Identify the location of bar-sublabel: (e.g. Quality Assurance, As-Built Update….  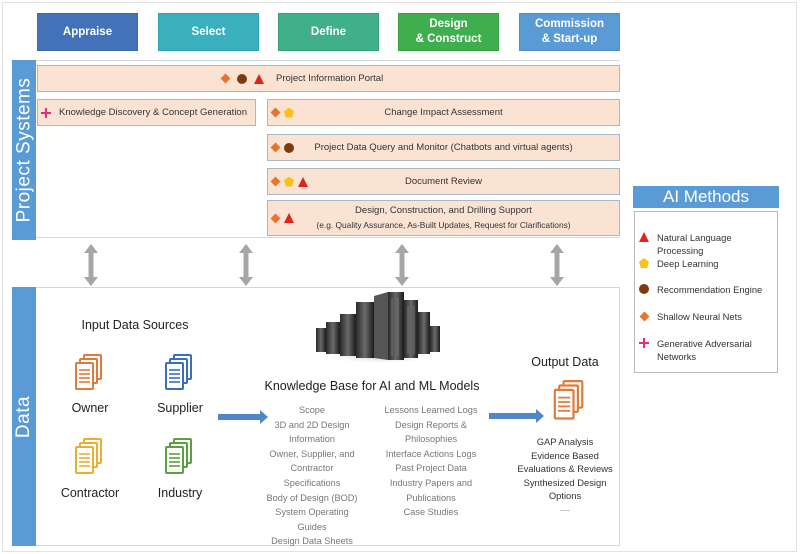
(443, 225).